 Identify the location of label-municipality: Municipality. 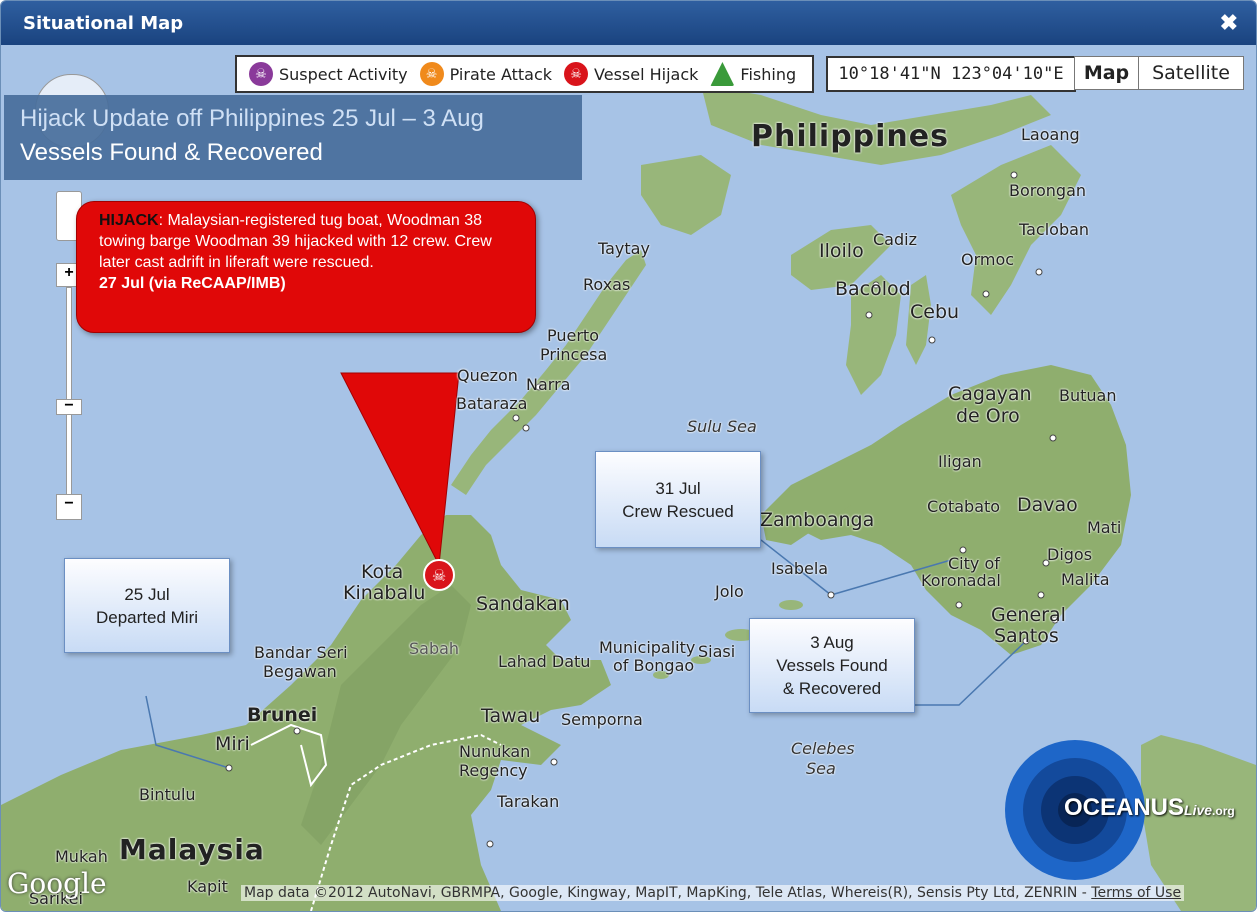
(647, 647).